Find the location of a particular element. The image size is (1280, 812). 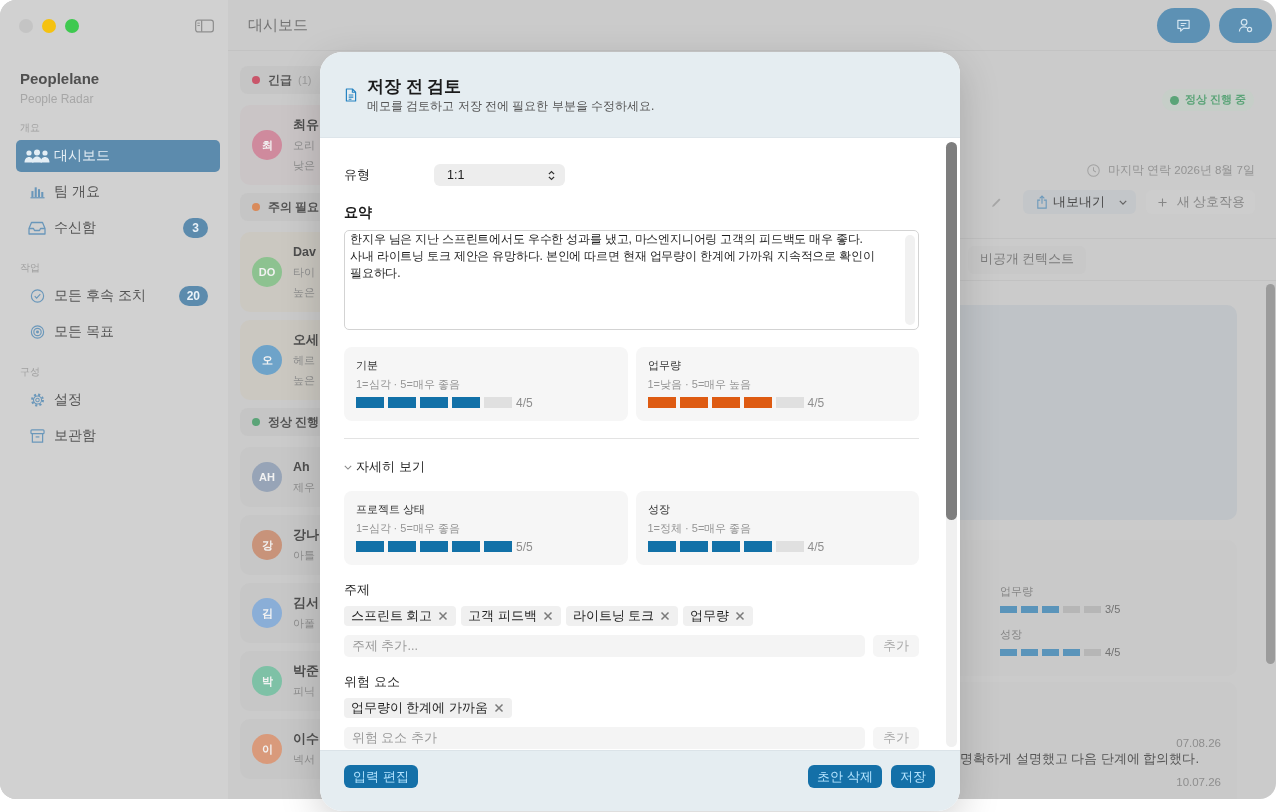

profile-settings-button is located at coordinates (1245, 25).